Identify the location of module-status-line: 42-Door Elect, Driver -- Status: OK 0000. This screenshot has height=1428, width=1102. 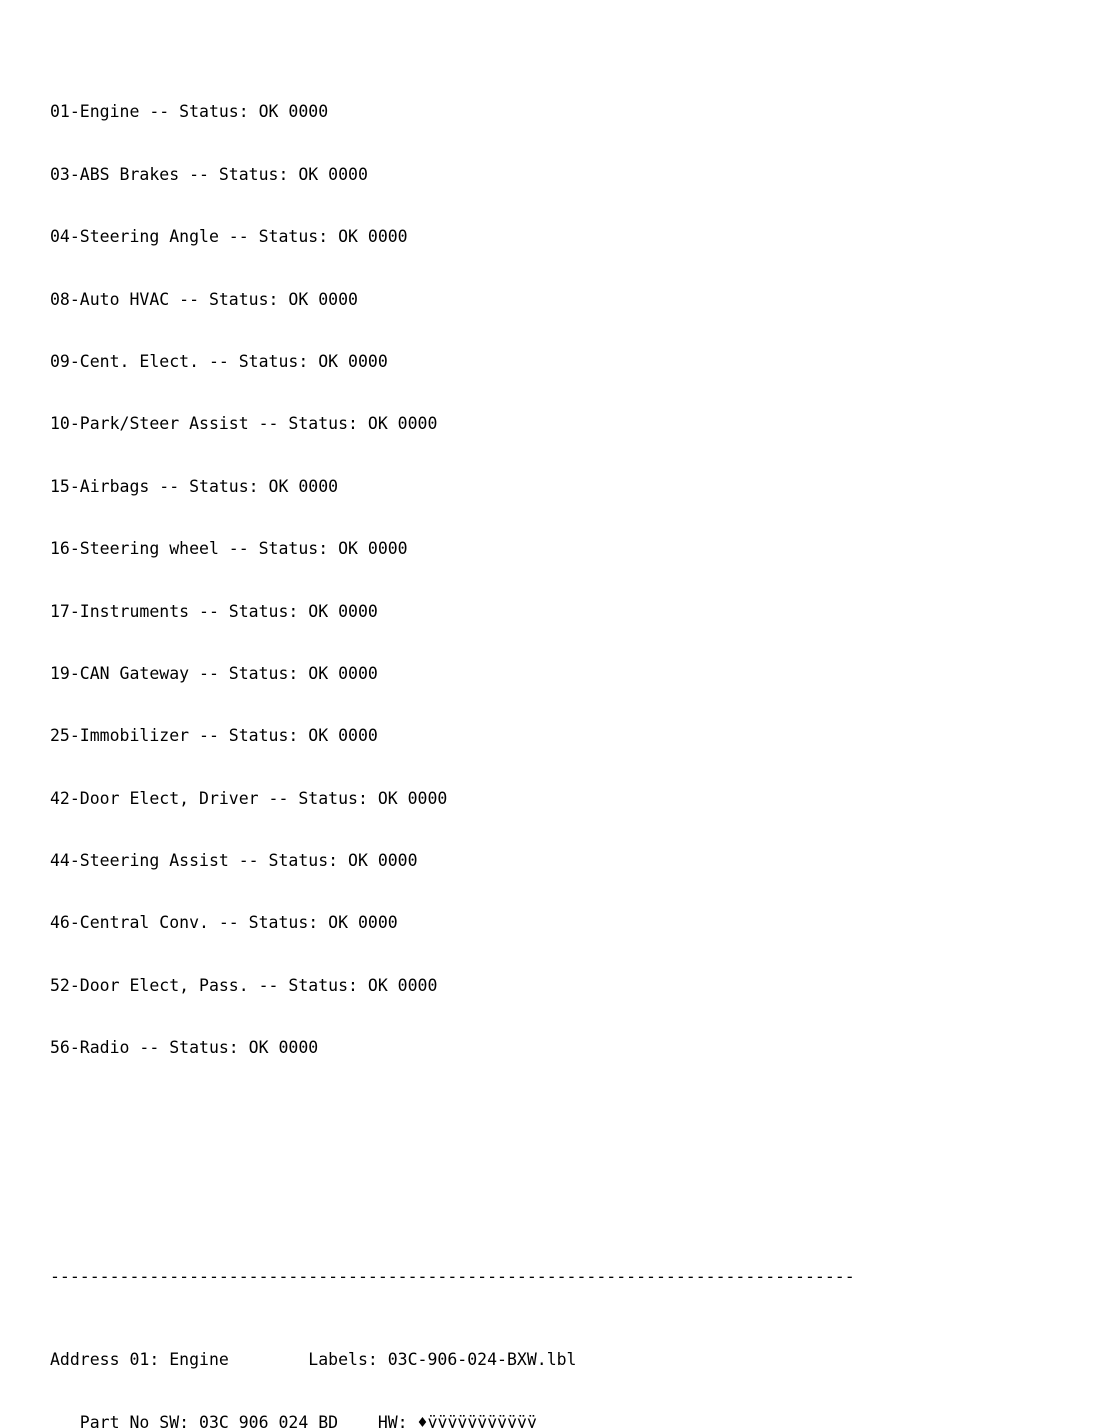
(249, 798).